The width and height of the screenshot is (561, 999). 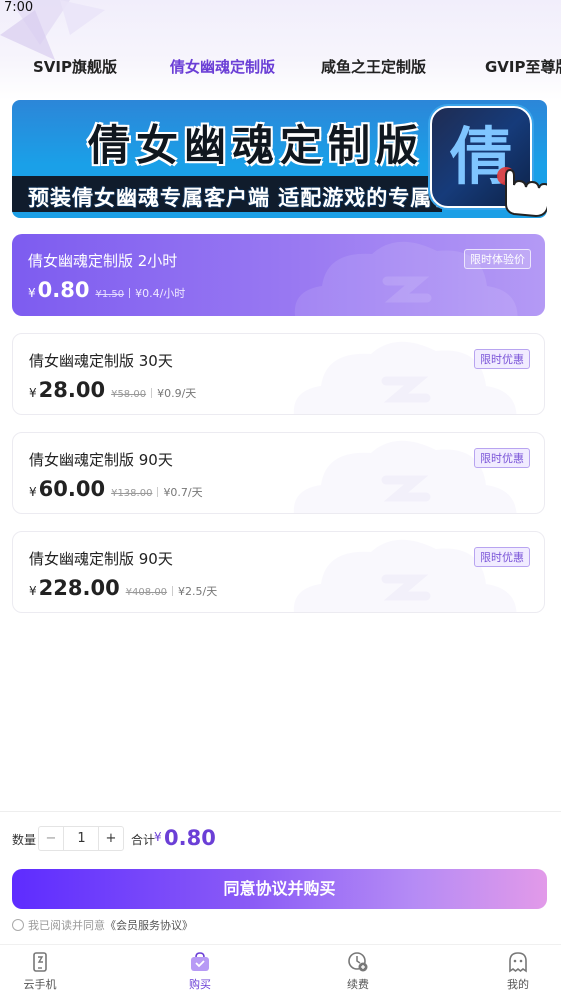 I want to click on quantity-label: 数量, so click(x=24, y=840).